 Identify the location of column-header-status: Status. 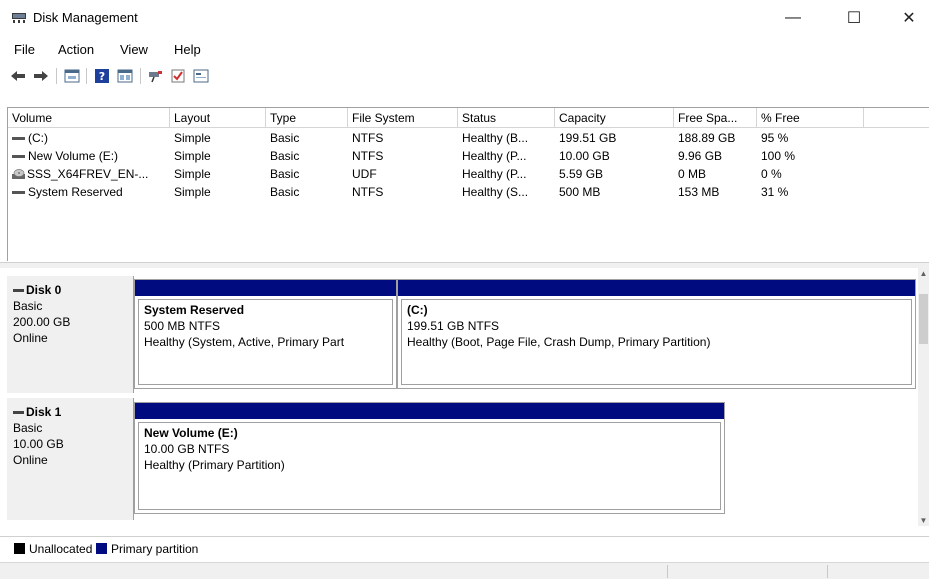
(506, 118).